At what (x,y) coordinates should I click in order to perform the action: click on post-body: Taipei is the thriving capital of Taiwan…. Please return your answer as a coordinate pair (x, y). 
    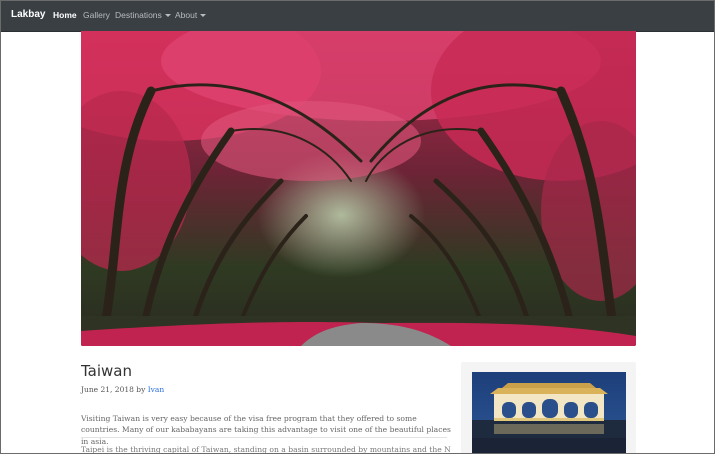
    Looking at the image, I should click on (266, 449).